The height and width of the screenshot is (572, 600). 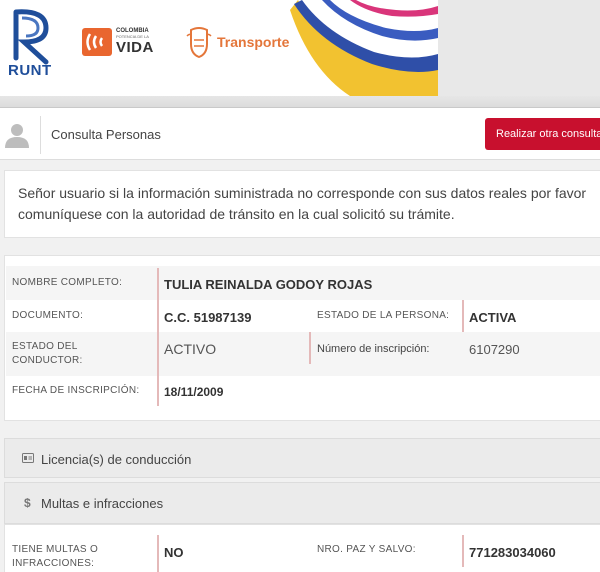 What do you see at coordinates (53, 563) in the screenshot?
I see `tiene-multas-label-line2: INFRACCIONES:` at bounding box center [53, 563].